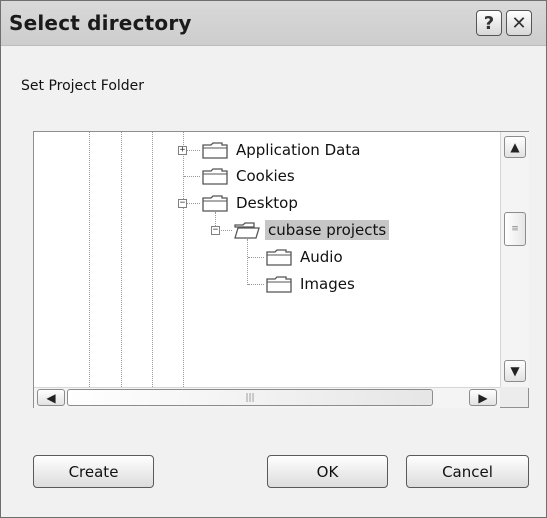  I want to click on tree-node-audio: Audio, so click(321, 257).